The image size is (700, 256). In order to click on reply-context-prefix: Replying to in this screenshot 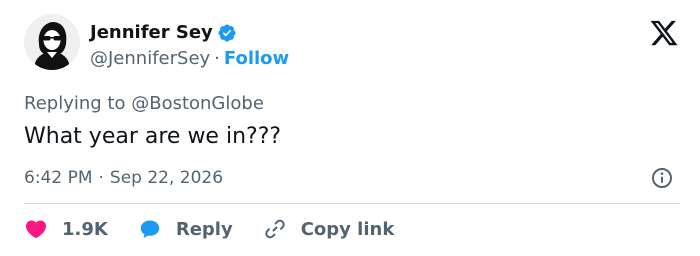, I will do `click(75, 103)`.